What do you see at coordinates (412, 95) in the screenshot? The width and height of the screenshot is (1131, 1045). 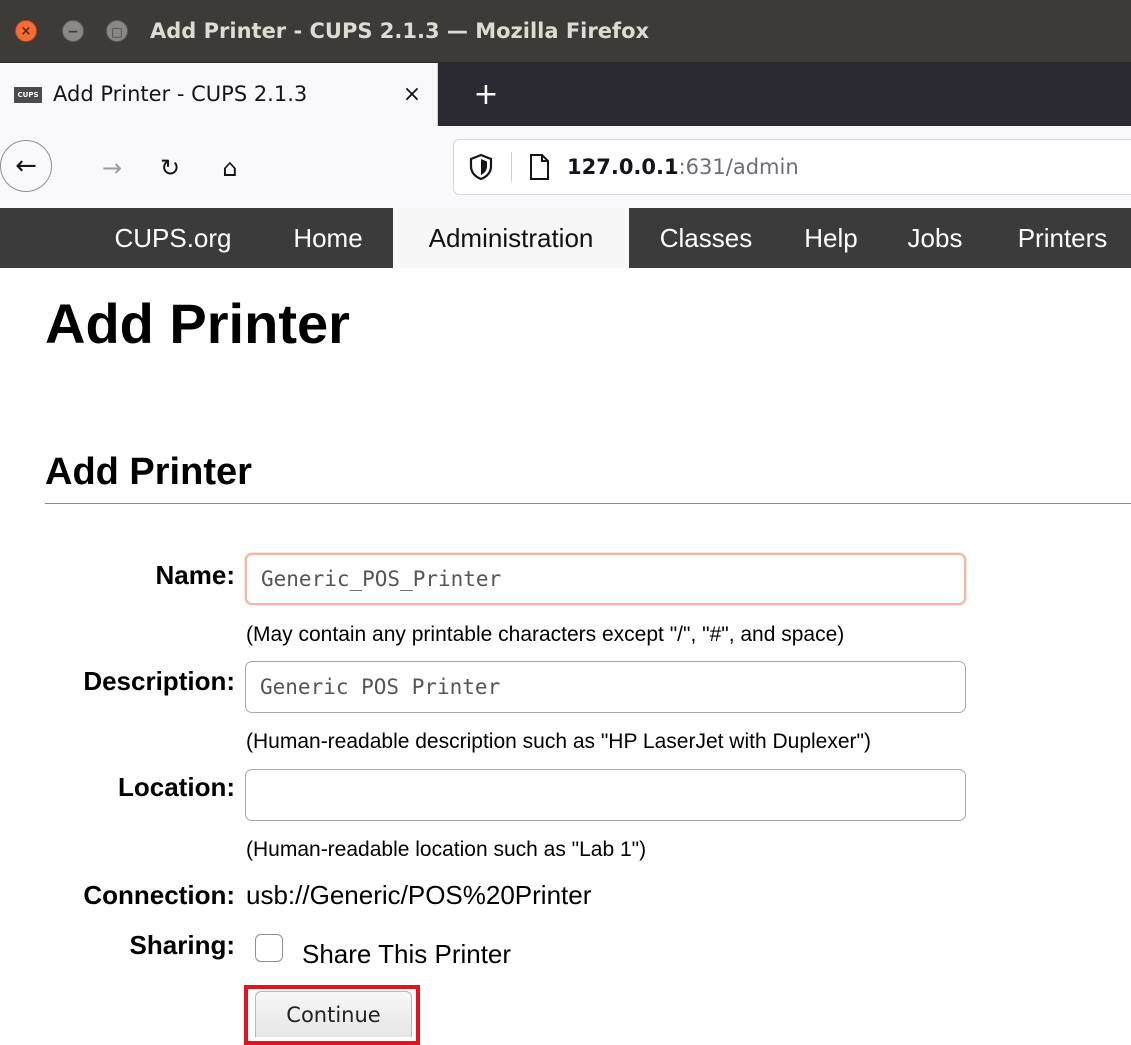 I see `tab-close-icon: ×` at bounding box center [412, 95].